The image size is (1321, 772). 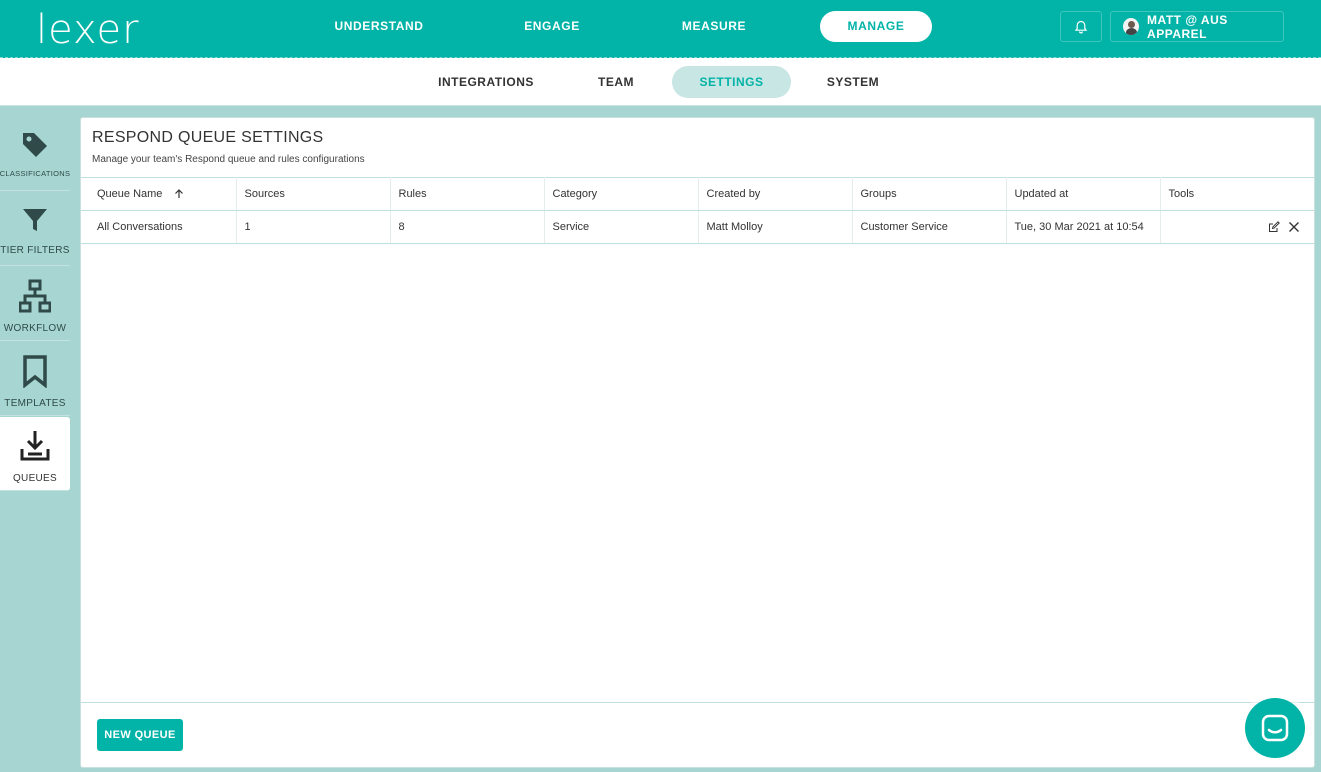 What do you see at coordinates (1083, 227) in the screenshot?
I see `cell-updated-at: Tue, 30 Mar 2021 at 10:54` at bounding box center [1083, 227].